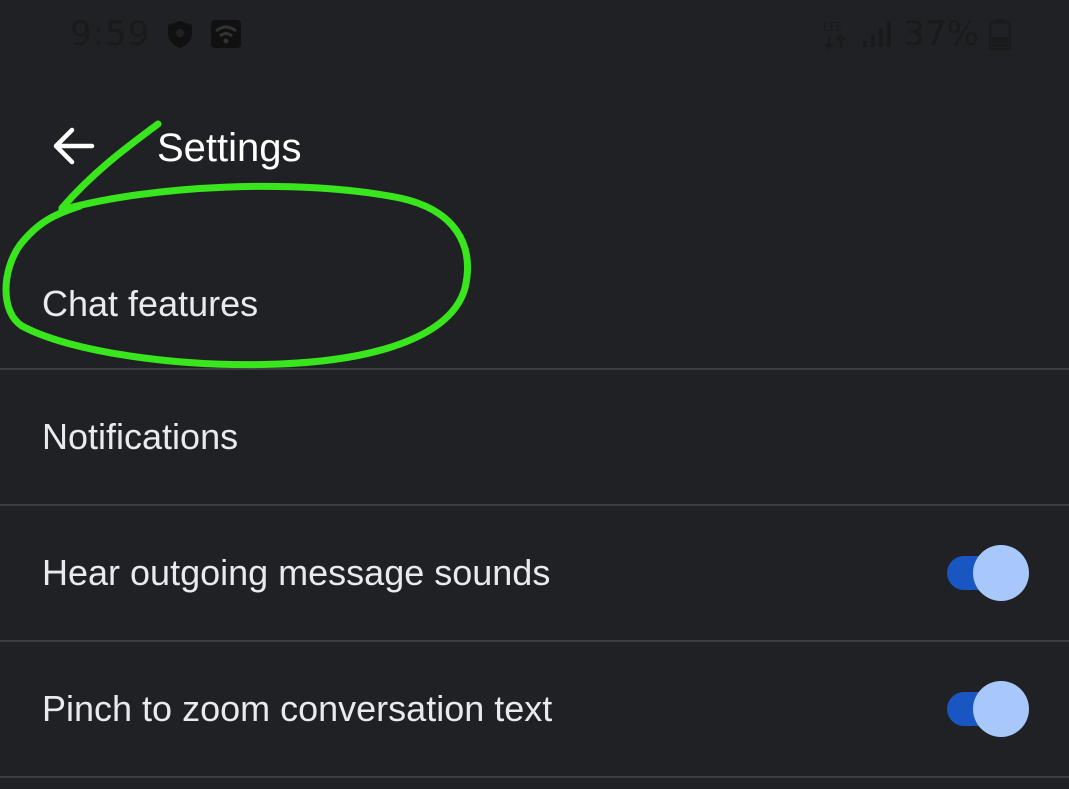 This screenshot has width=1069, height=789. I want to click on settings-item-label: Notifications, so click(140, 436).